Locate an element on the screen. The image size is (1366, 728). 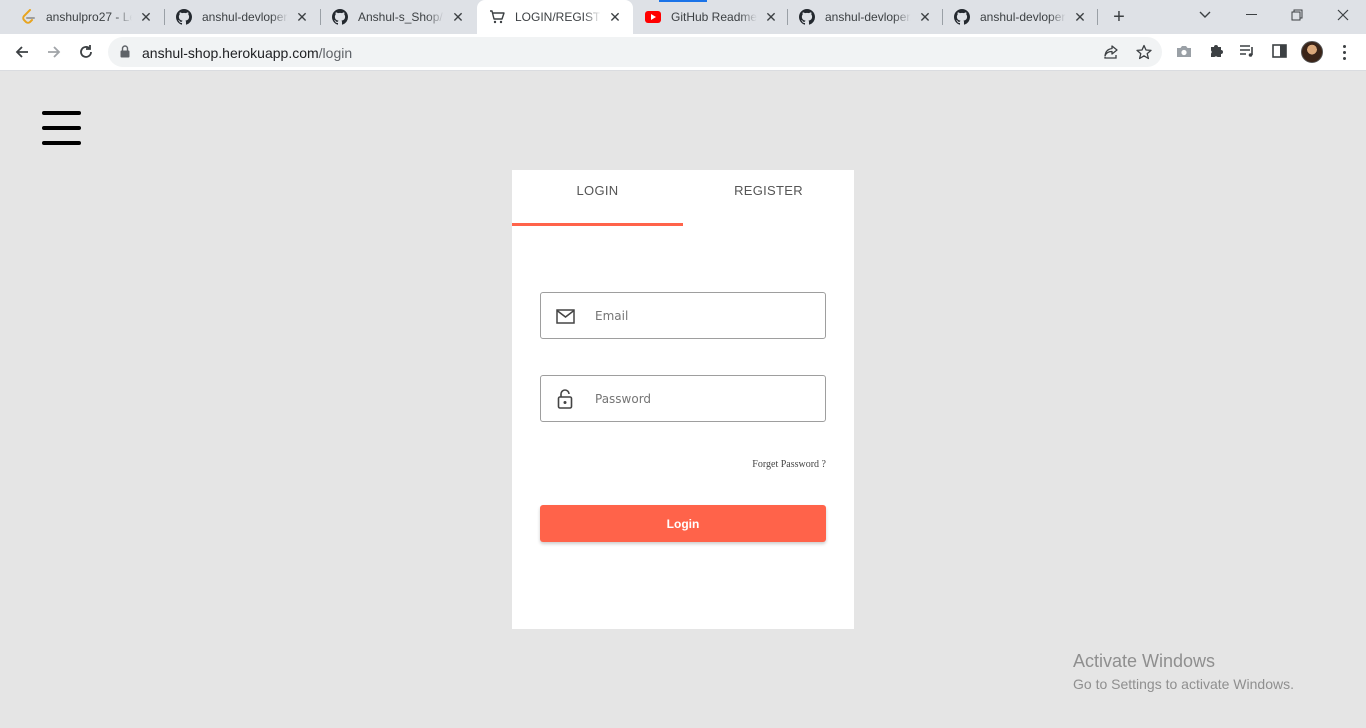
url-path: /login is located at coordinates (335, 53).